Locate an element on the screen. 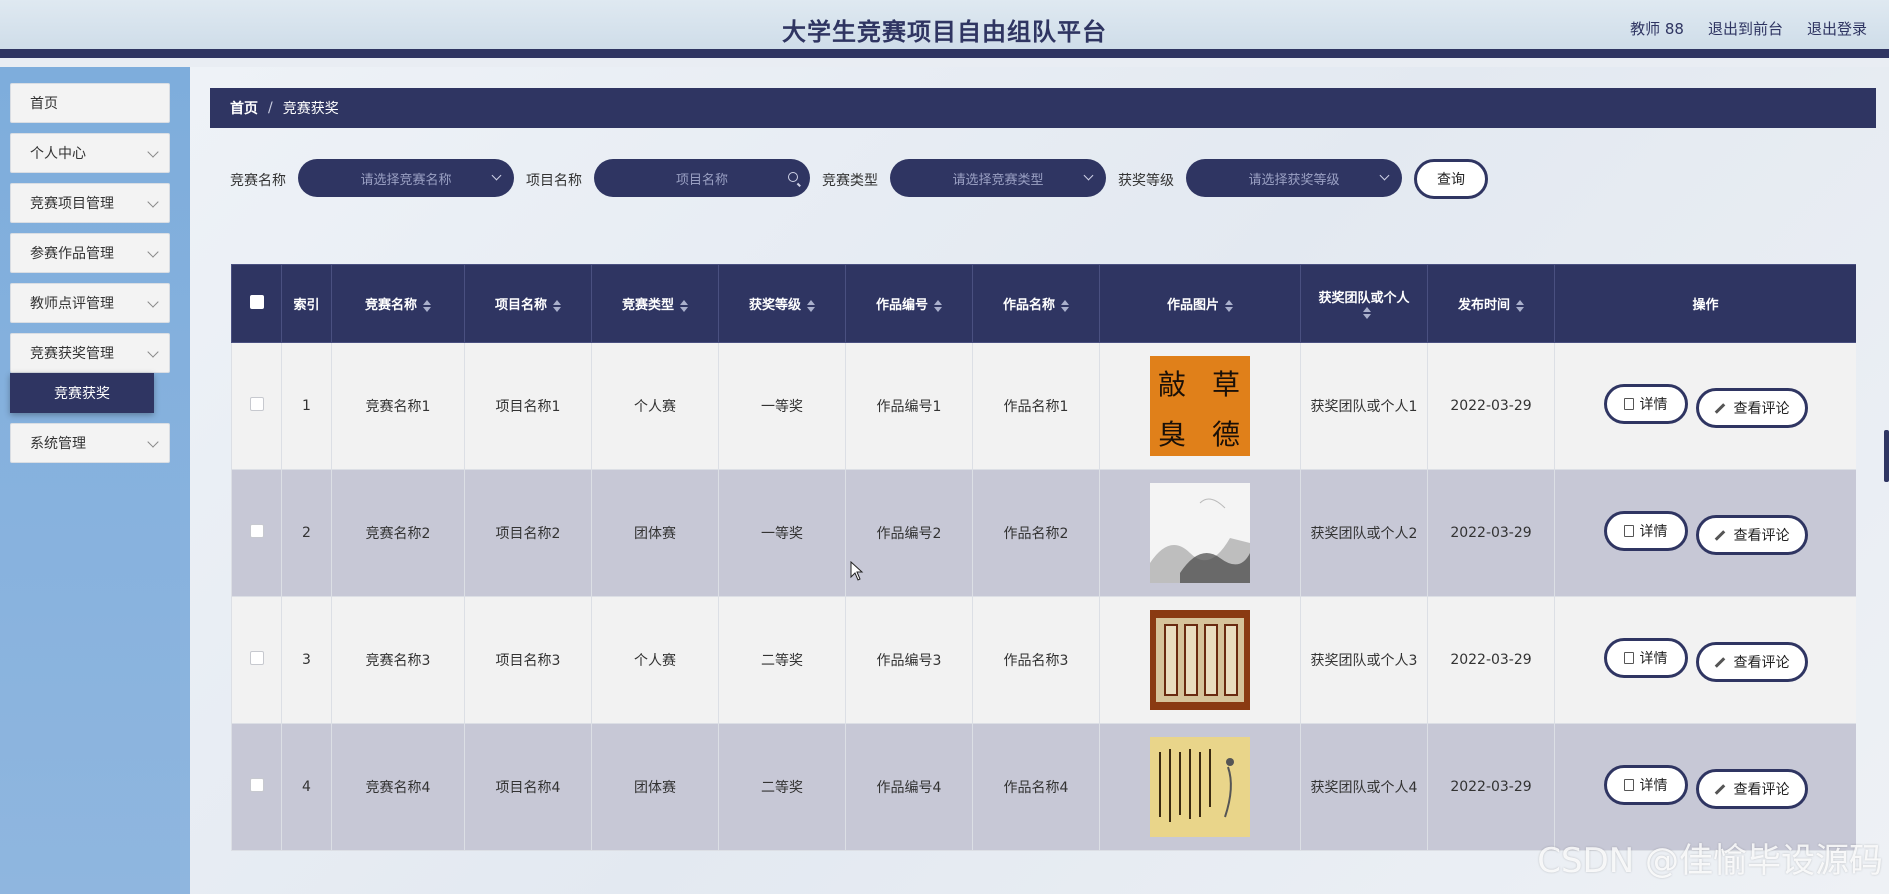  cell-type: 团体赛 is located at coordinates (655, 533).